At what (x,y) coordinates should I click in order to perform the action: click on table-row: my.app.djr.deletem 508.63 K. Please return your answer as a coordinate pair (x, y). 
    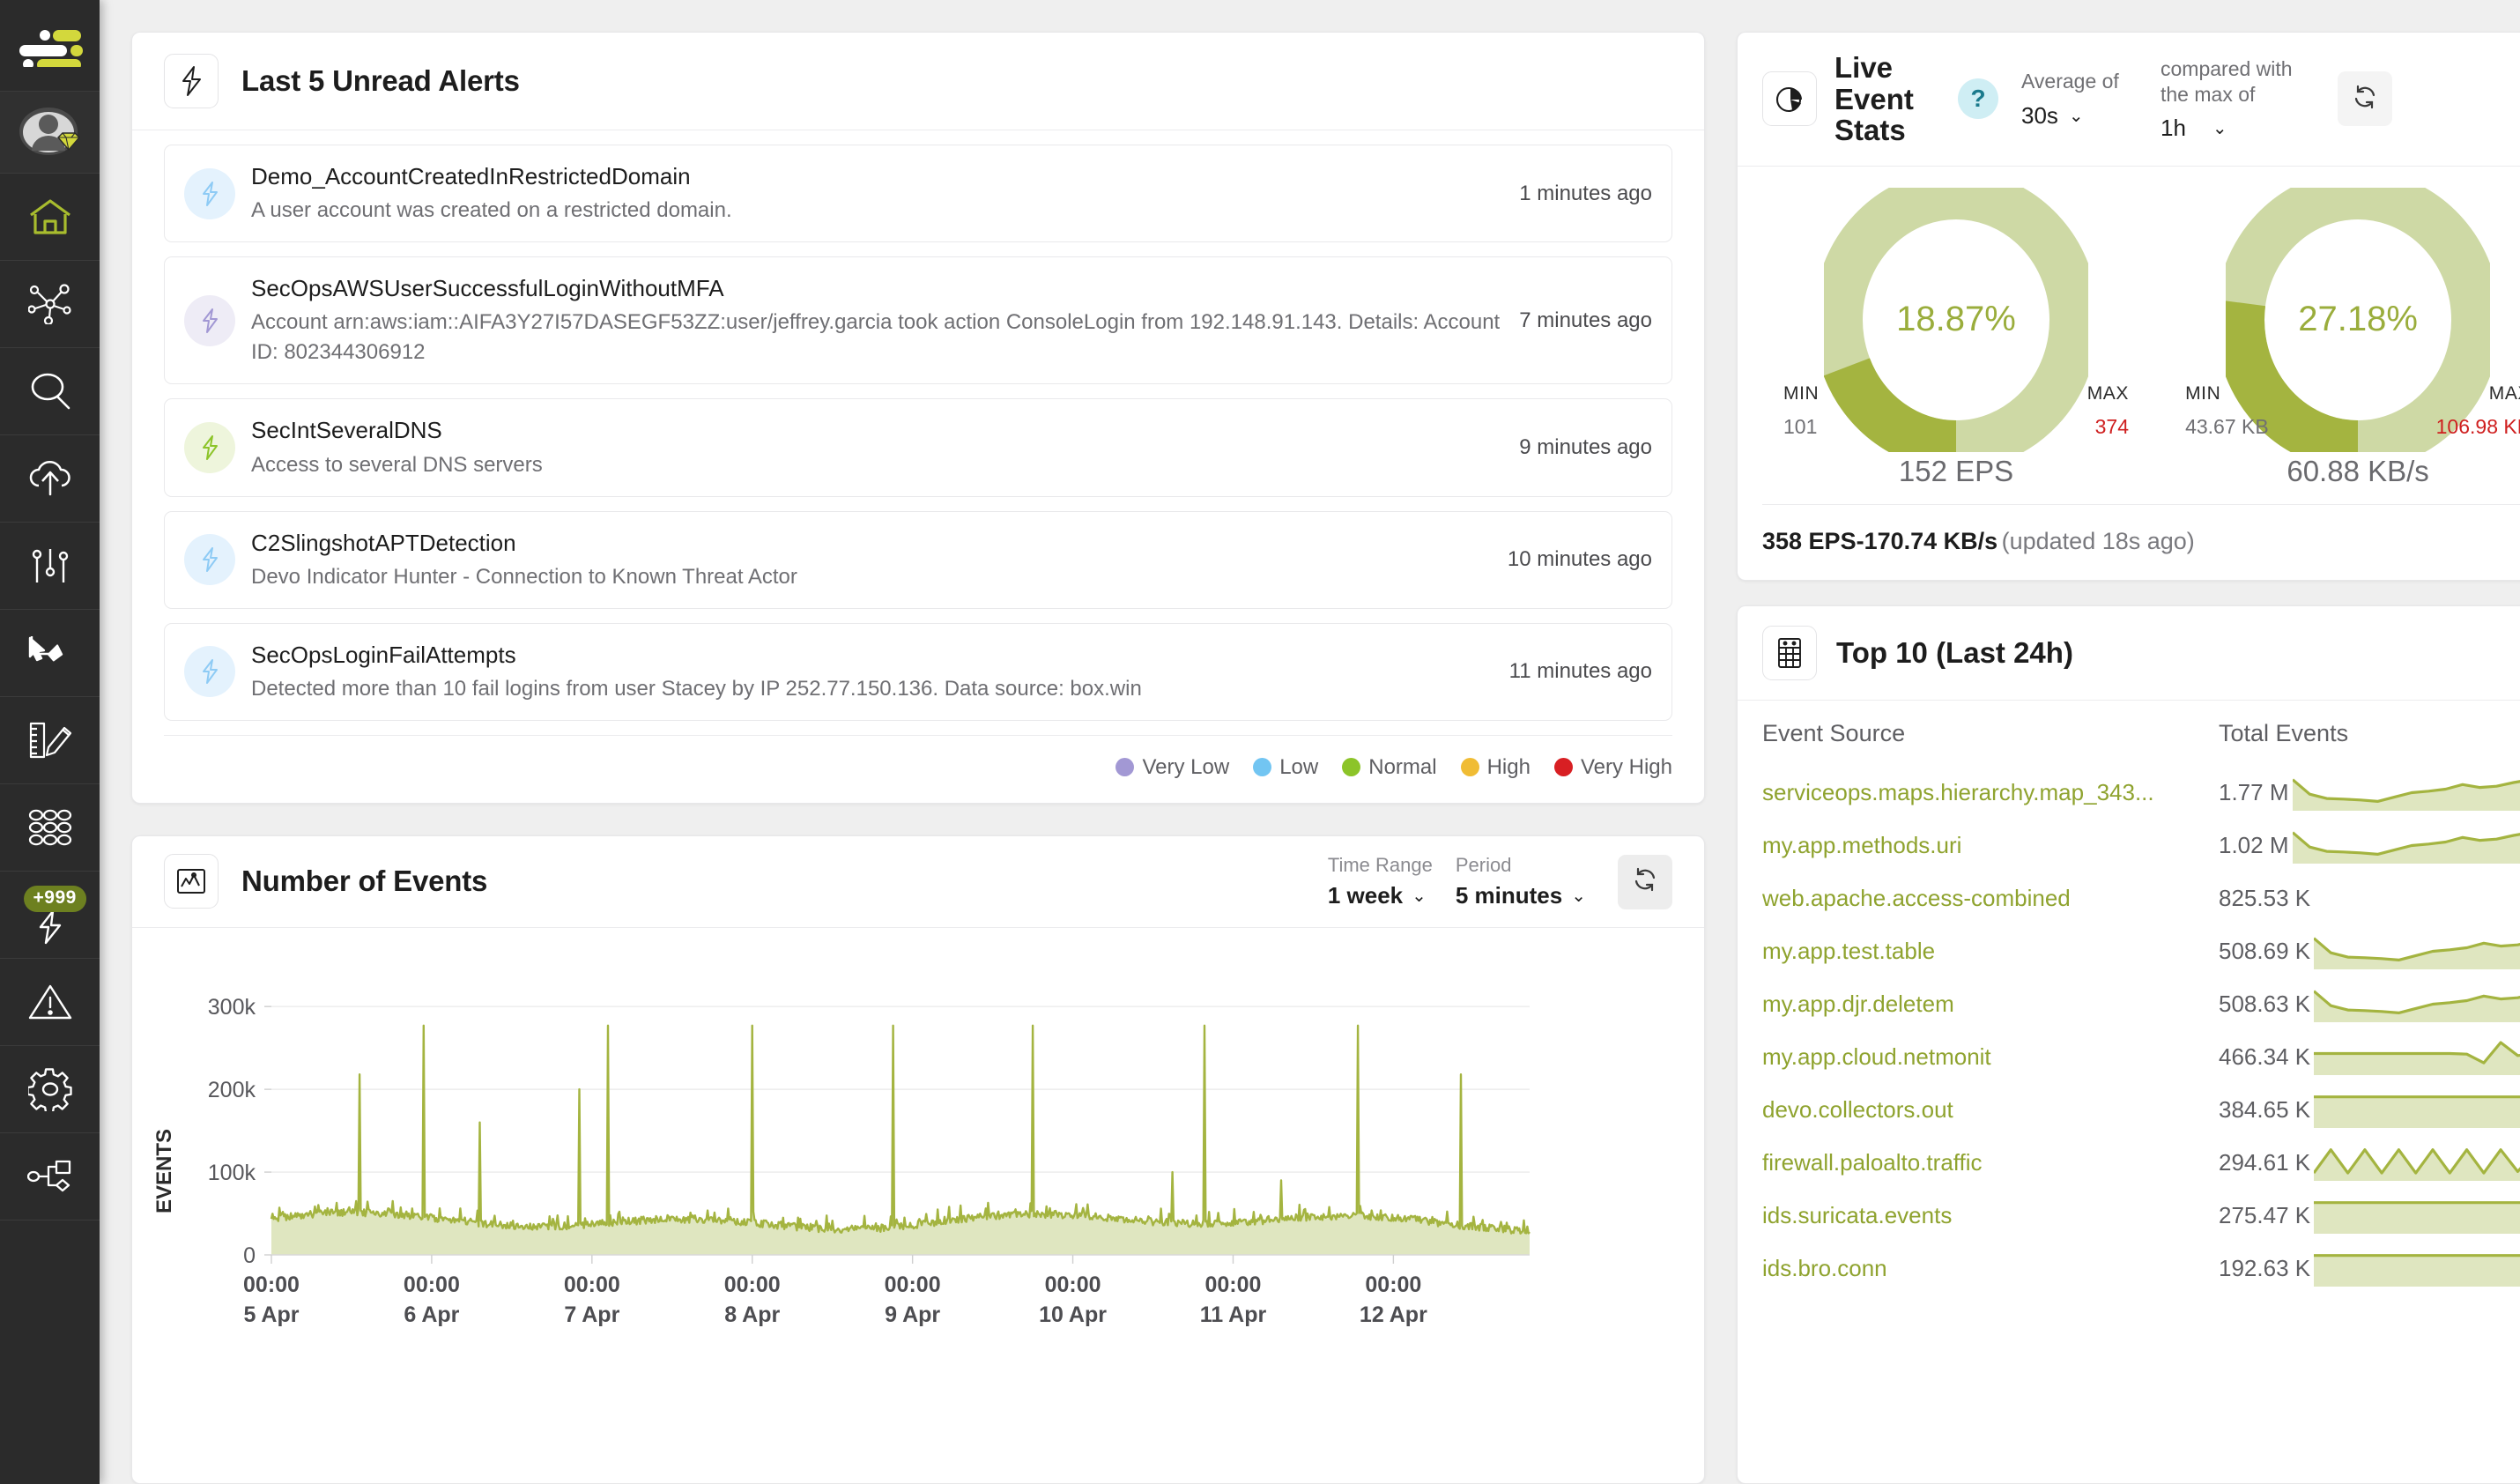
    Looking at the image, I should click on (2141, 1004).